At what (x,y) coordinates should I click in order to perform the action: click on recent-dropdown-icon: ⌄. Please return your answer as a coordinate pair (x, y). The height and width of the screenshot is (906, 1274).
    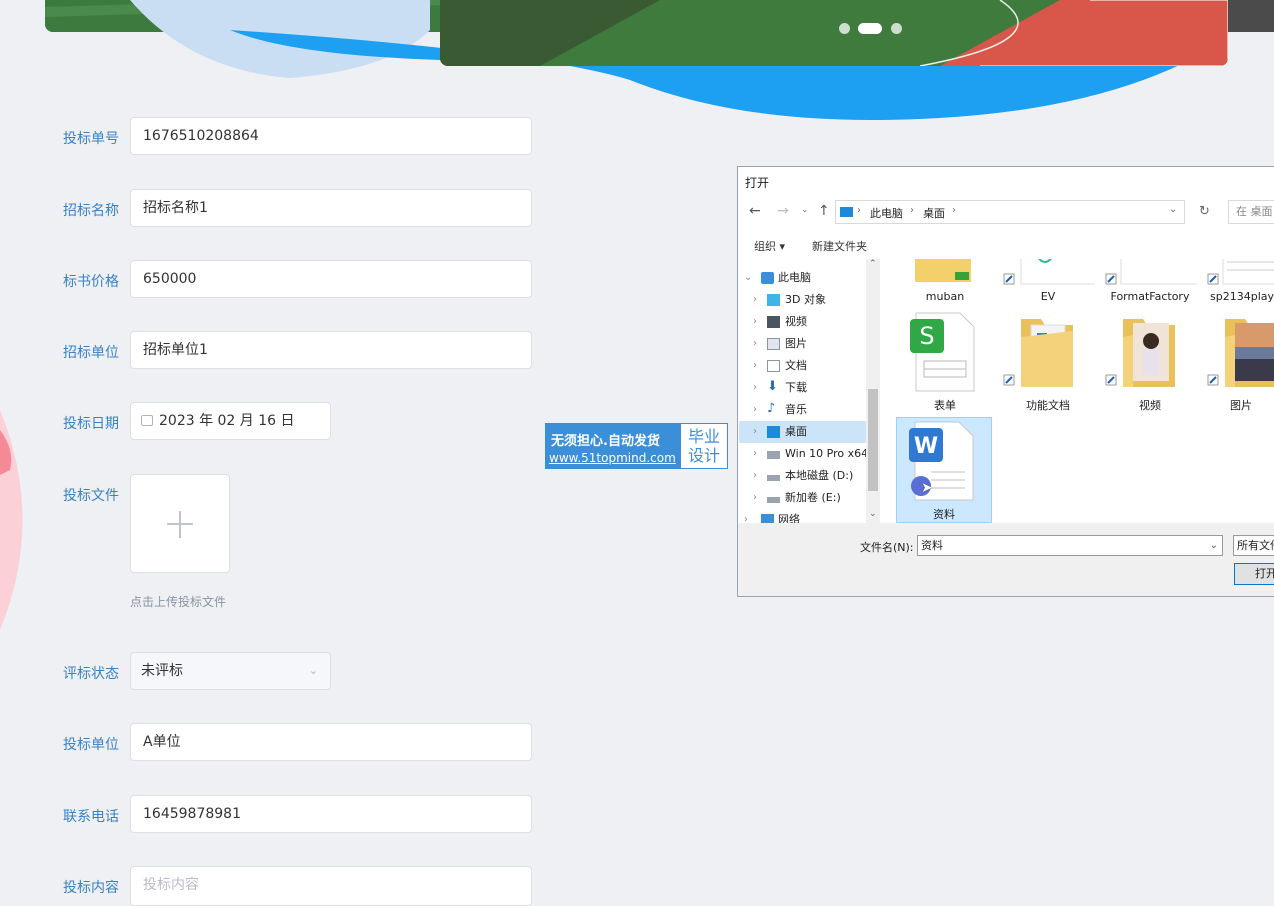
    Looking at the image, I should click on (805, 210).